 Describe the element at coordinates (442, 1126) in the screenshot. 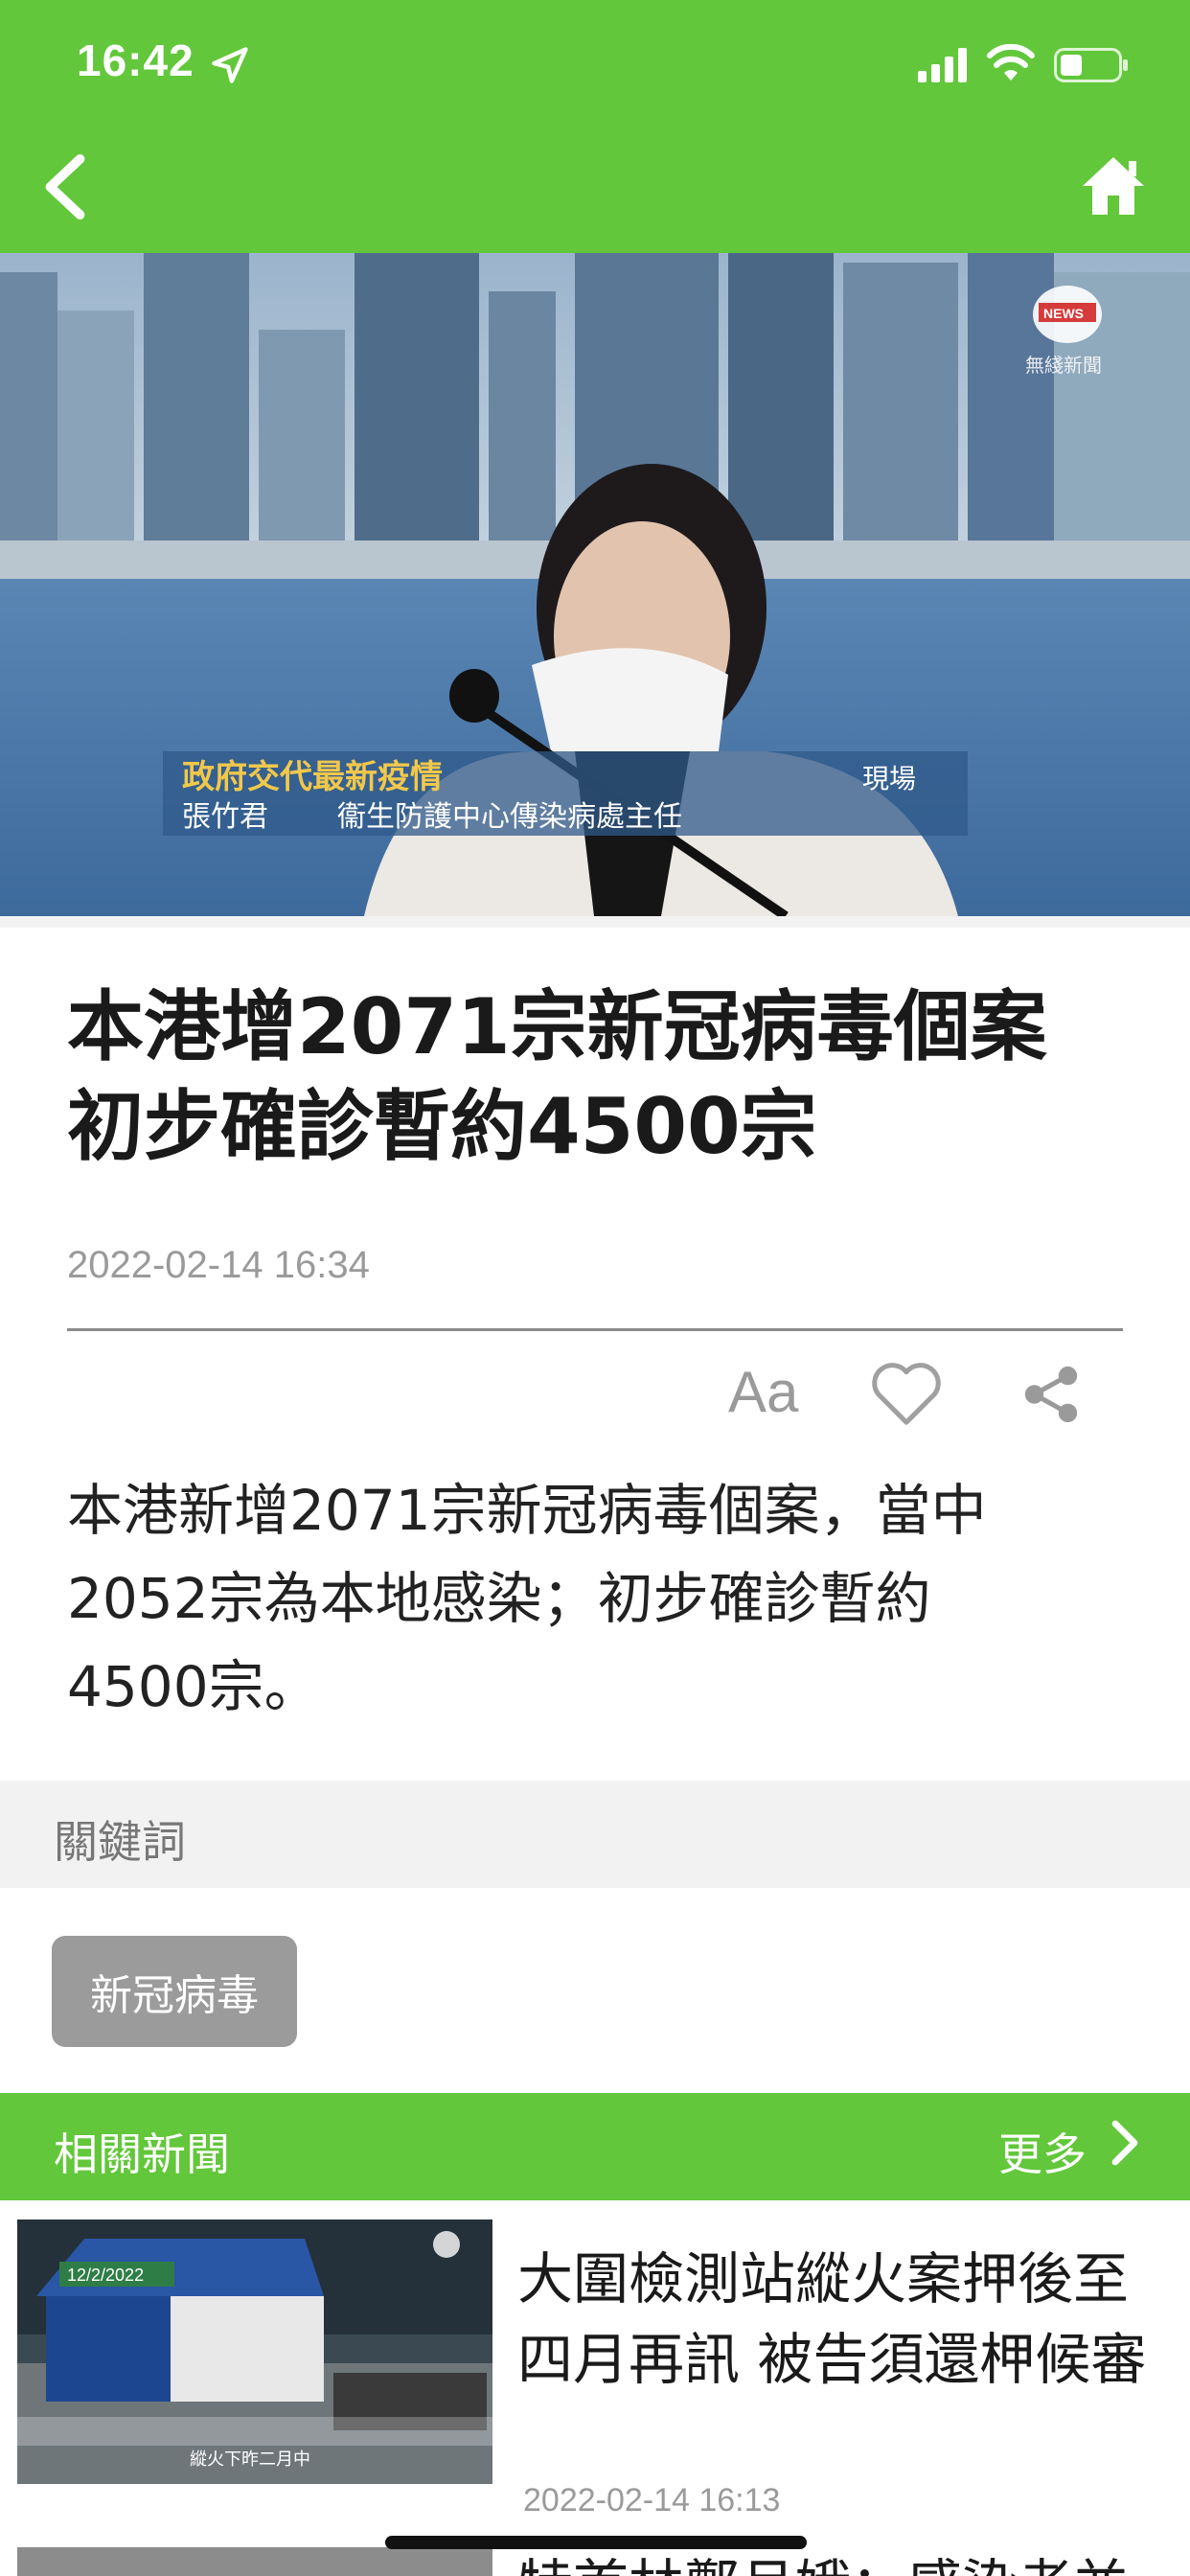

I see `headline-line-2: 初步確診暫約4500宗` at that location.